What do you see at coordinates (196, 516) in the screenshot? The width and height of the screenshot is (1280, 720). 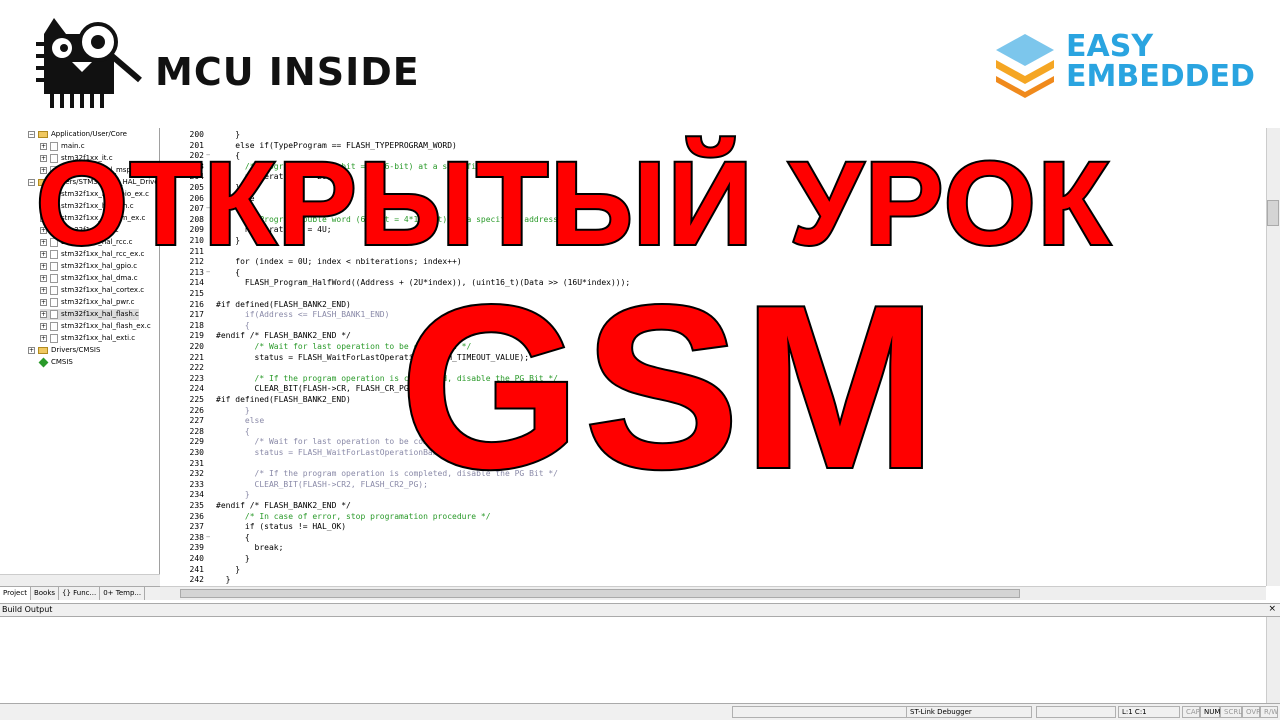 I see `line-number: 236` at bounding box center [196, 516].